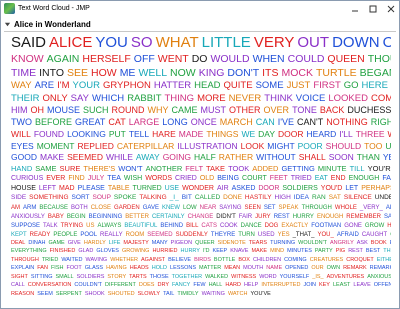 Image resolution: width=400 pixels, height=309 pixels. I want to click on cloud-word: head, so click(207, 86).